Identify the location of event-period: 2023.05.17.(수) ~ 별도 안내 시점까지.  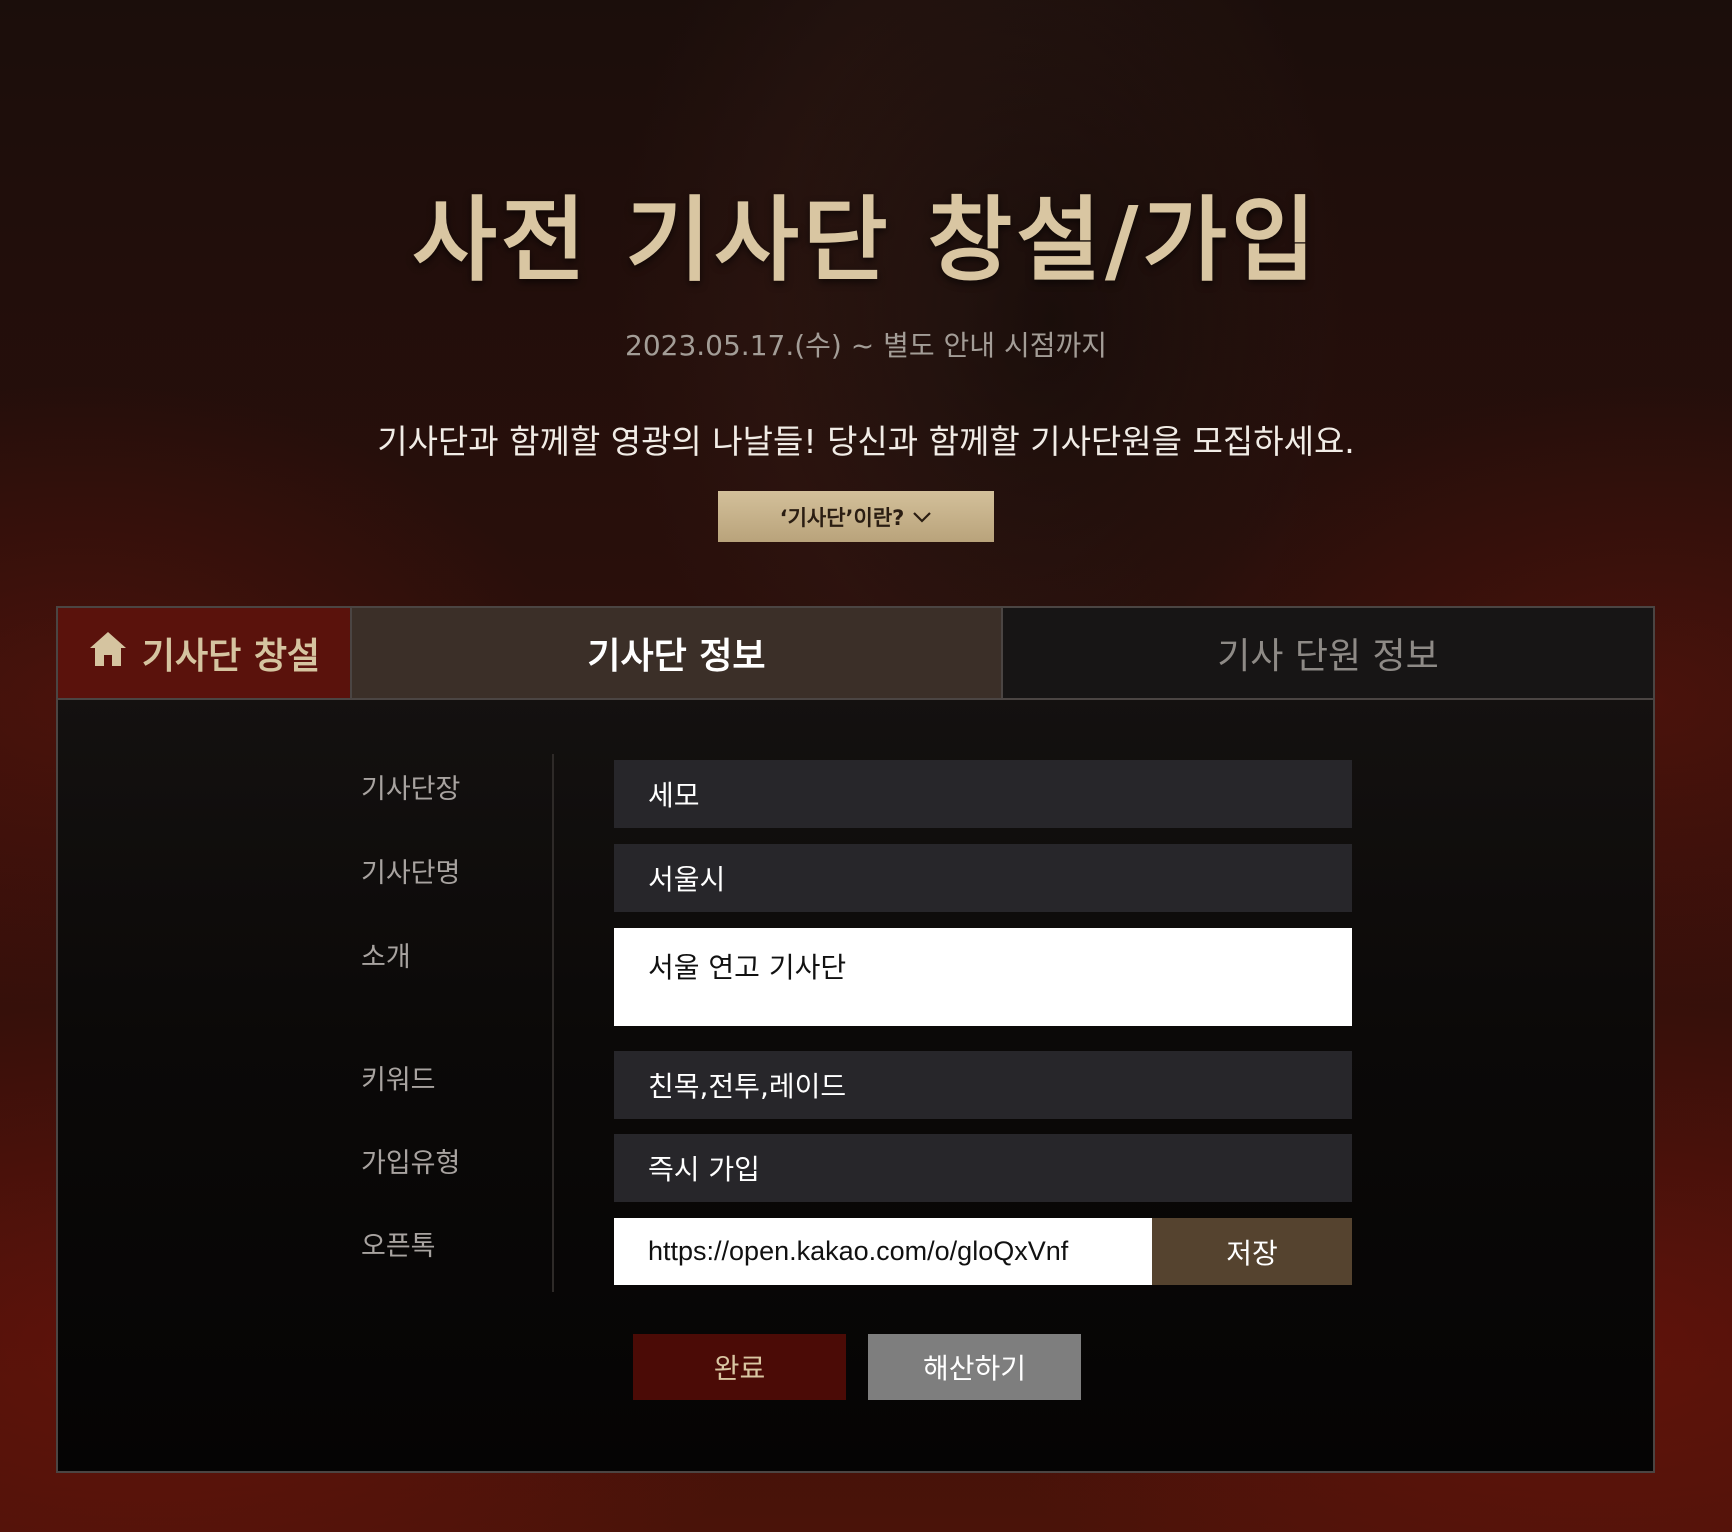
(866, 345).